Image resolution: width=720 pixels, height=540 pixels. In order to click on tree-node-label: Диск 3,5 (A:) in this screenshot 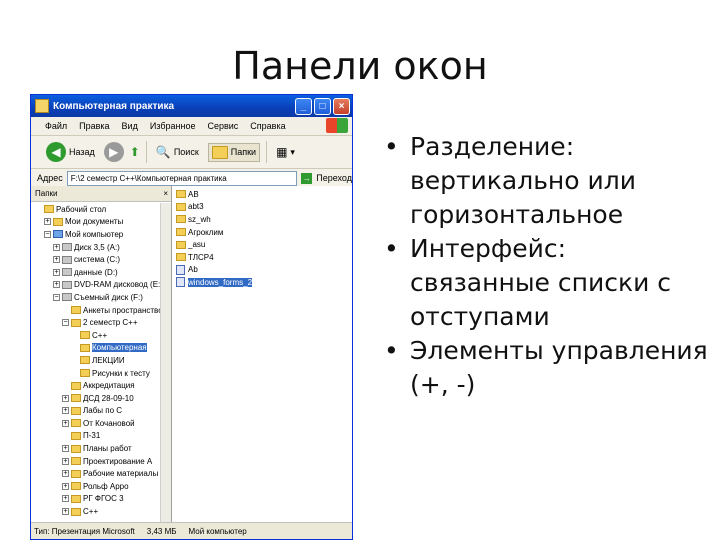, I will do `click(97, 247)`.